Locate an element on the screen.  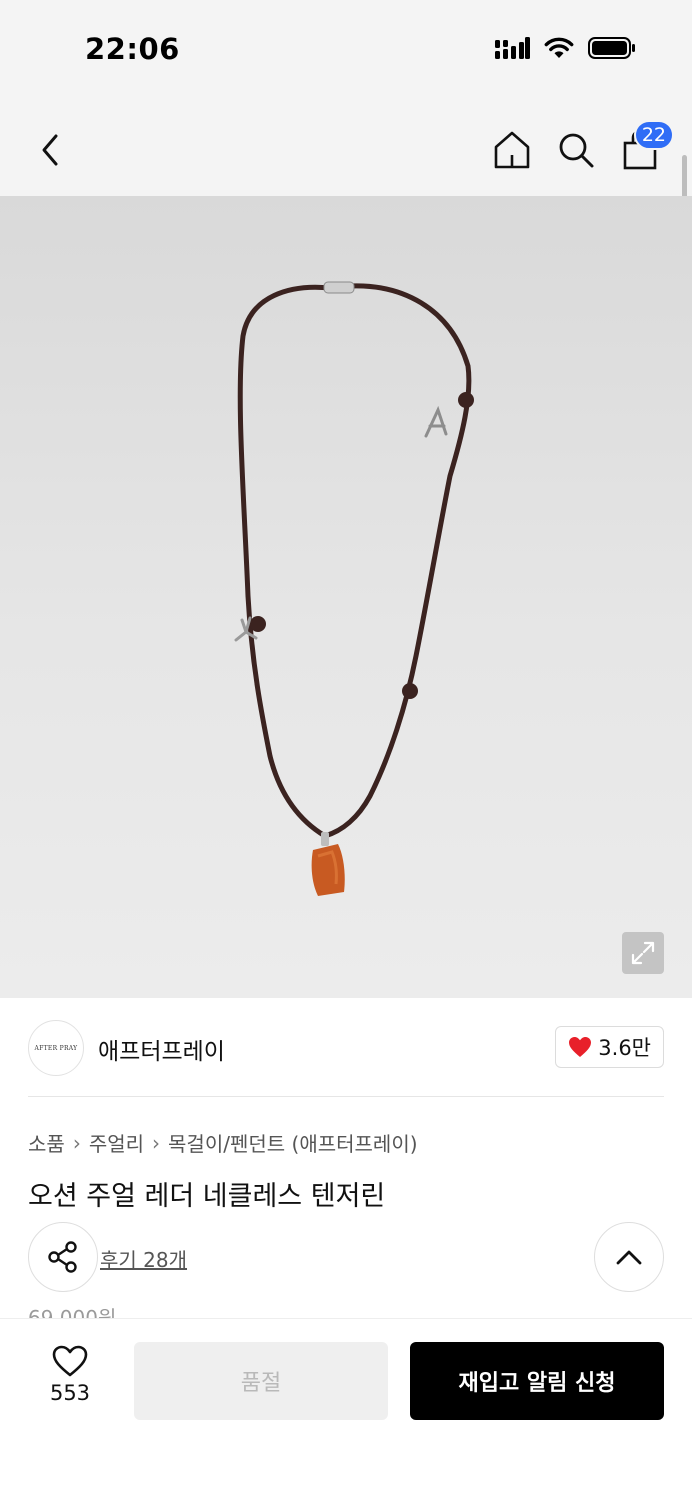
product-title: 오션 주얼 레더 네클레스 텐저린 is located at coordinates (207, 1196).